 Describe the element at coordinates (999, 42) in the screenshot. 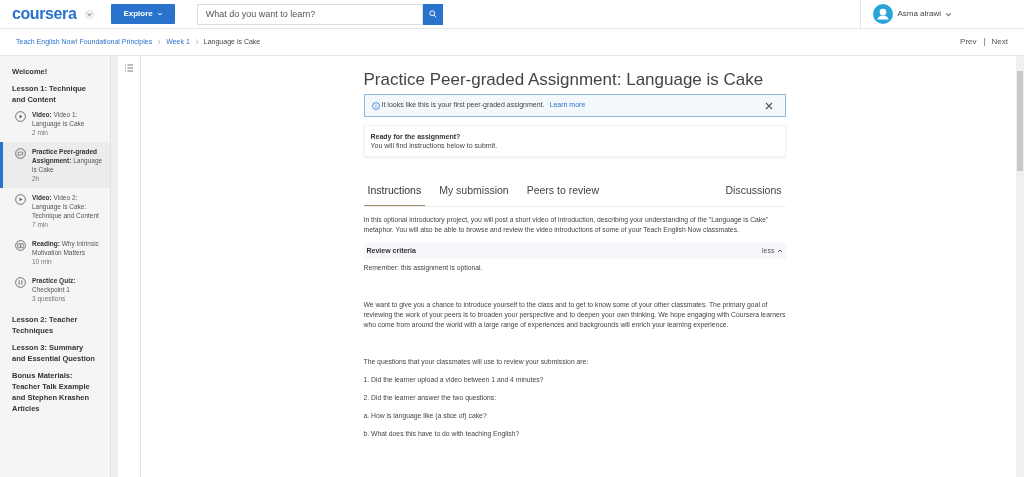

I see `next-link: Next` at that location.